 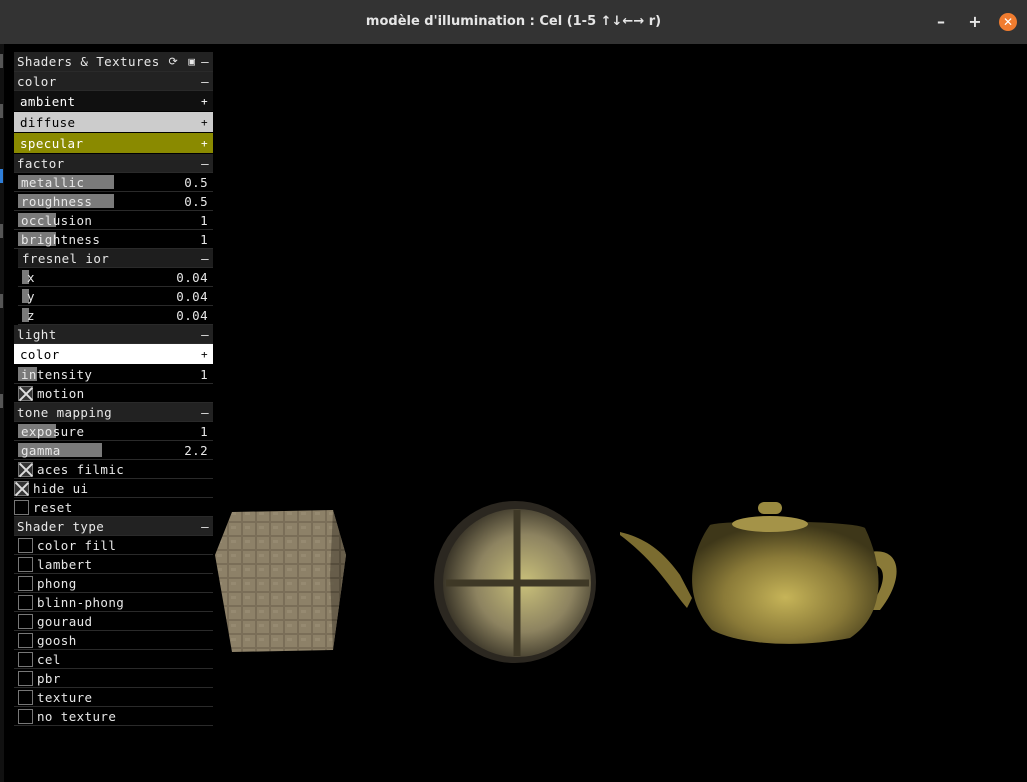 What do you see at coordinates (113, 220) in the screenshot?
I see `slider-occlusion: occlusion 1` at bounding box center [113, 220].